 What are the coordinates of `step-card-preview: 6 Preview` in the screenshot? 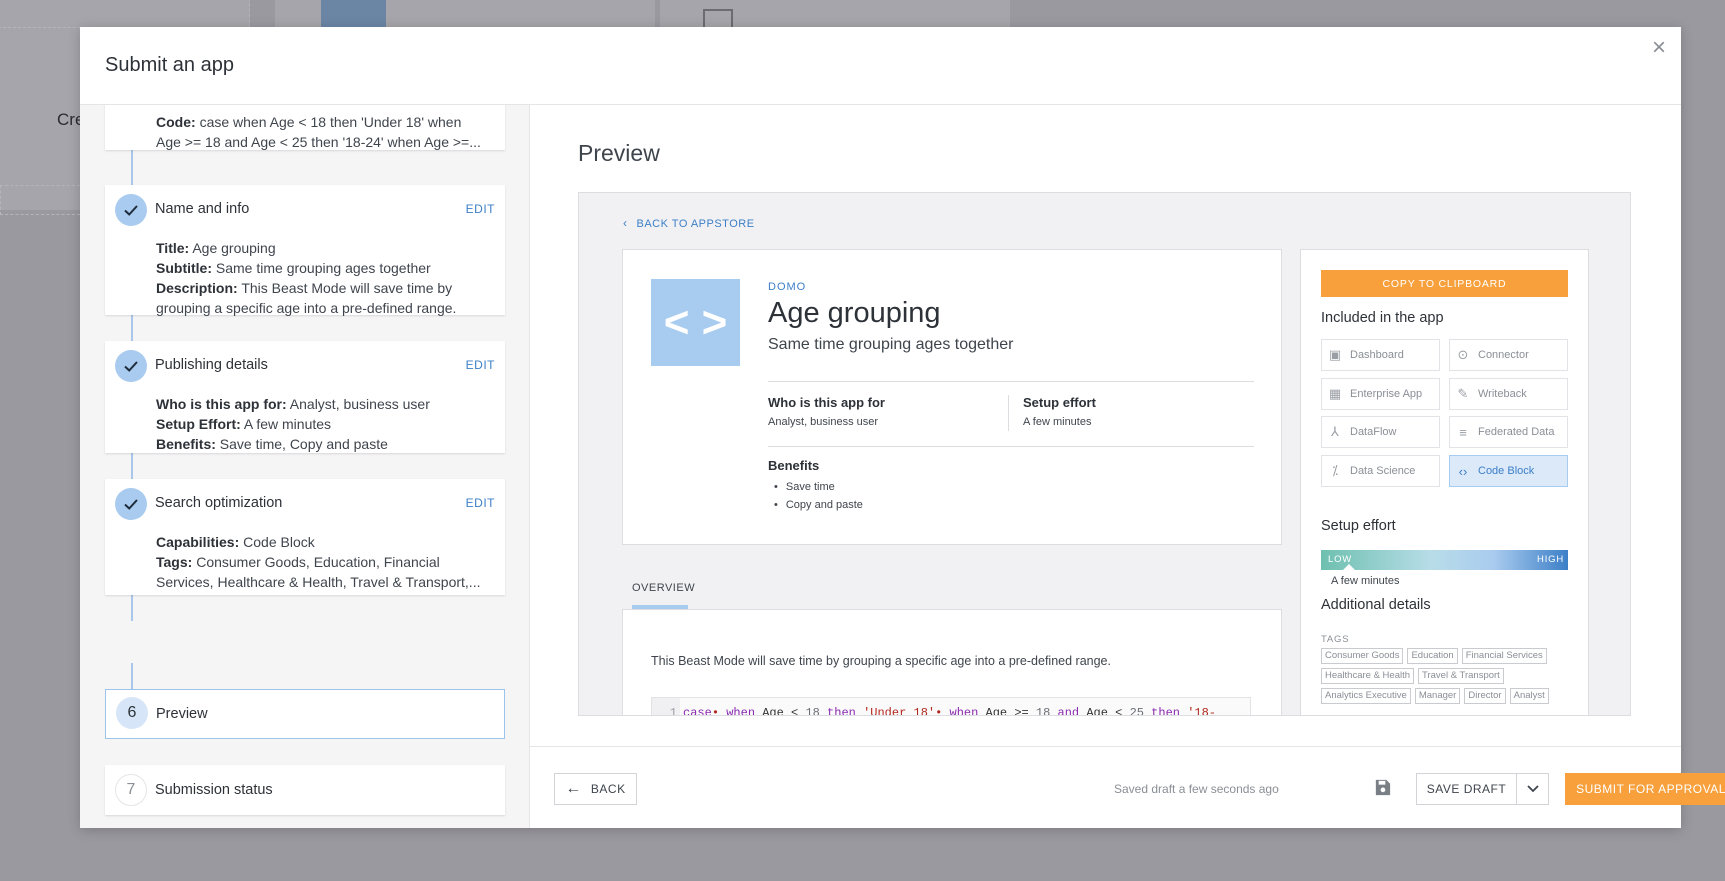 It's located at (305, 714).